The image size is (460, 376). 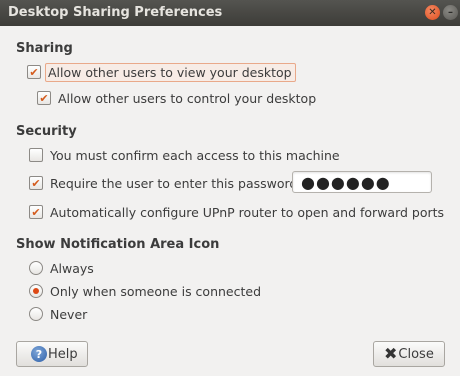 I want to click on radio-connected-option: Only when someone is connected, so click(x=145, y=291).